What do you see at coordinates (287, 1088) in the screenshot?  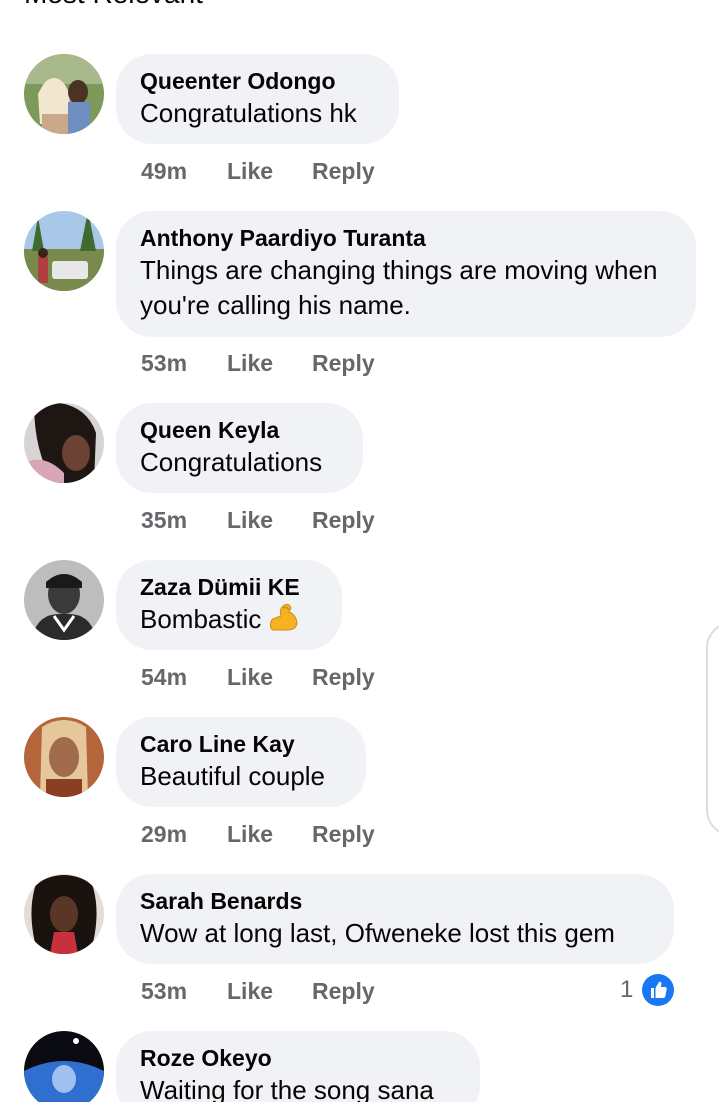 I see `comment-text: Waiting for the song sana` at bounding box center [287, 1088].